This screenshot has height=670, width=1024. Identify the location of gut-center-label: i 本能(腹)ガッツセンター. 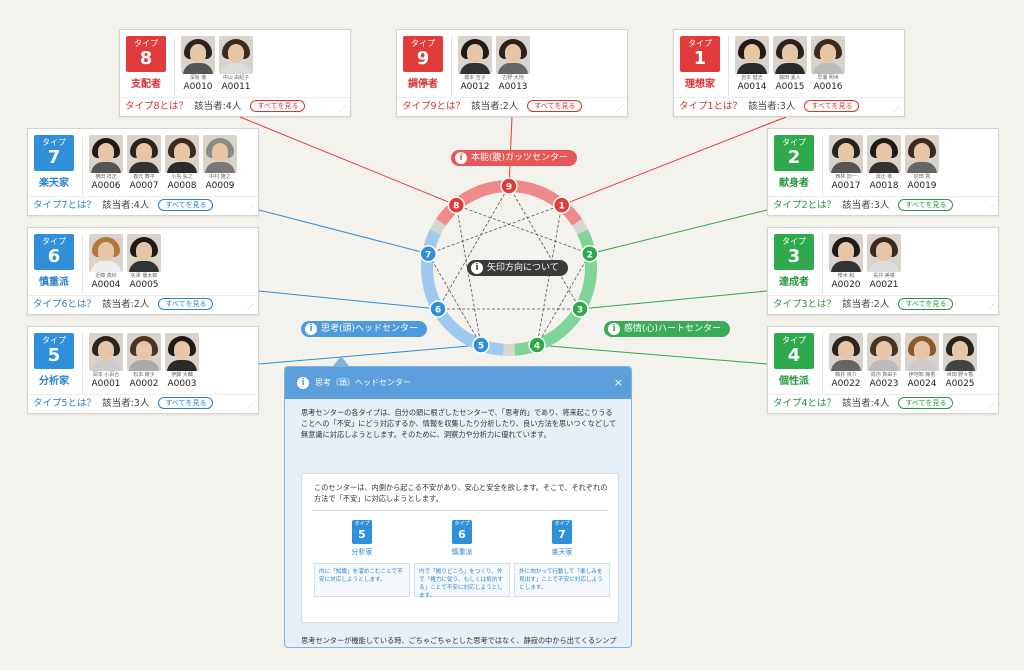
(514, 158).